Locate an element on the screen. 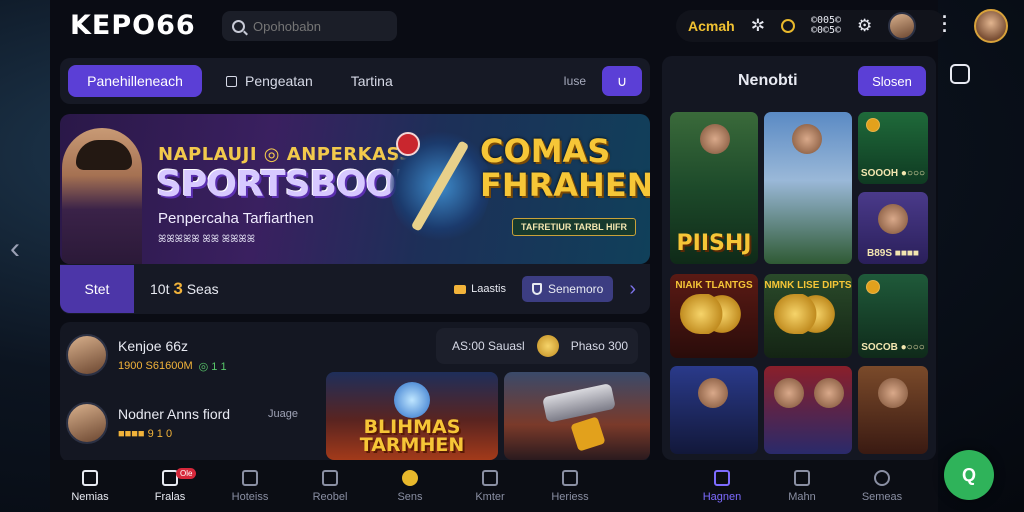  search-input is located at coordinates (308, 26).